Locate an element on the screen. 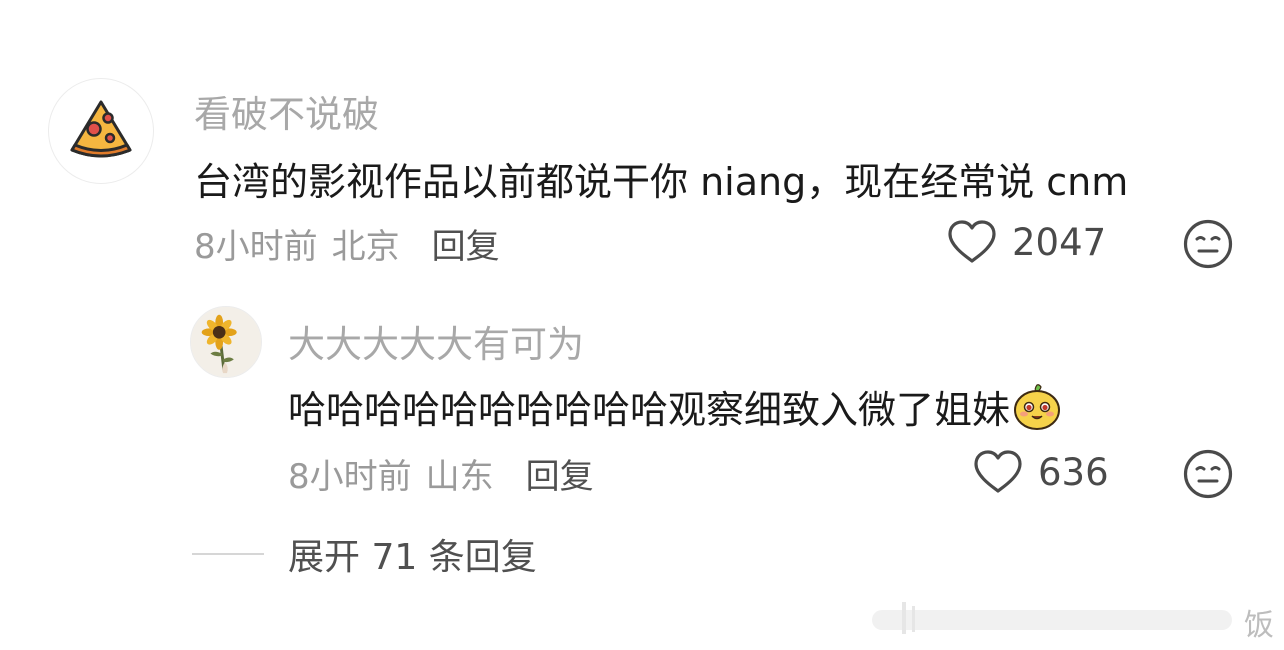  user-avatar is located at coordinates (101, 131).